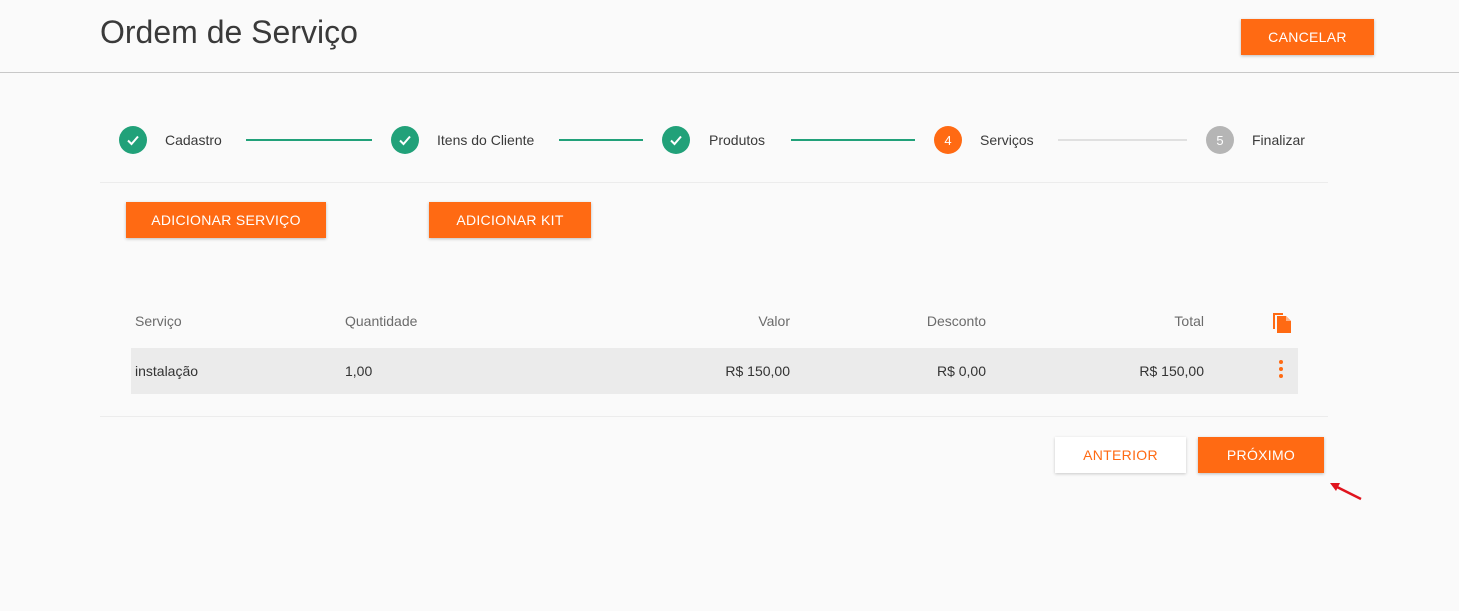 The width and height of the screenshot is (1459, 611). What do you see at coordinates (359, 371) in the screenshot?
I see `cell-quantidade: 1,00` at bounding box center [359, 371].